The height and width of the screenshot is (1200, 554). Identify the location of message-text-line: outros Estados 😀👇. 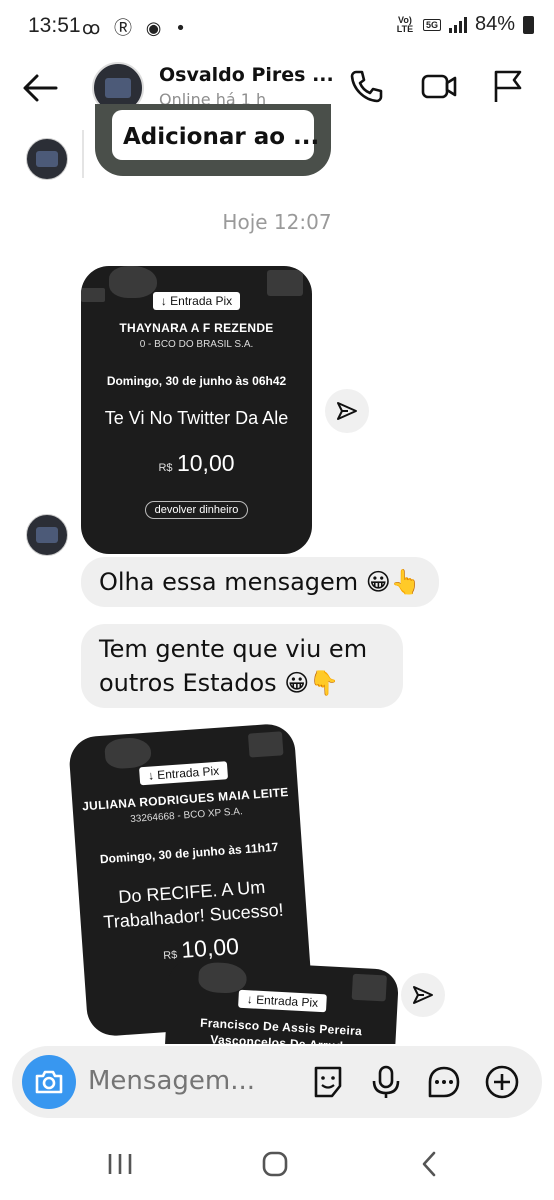
(219, 683).